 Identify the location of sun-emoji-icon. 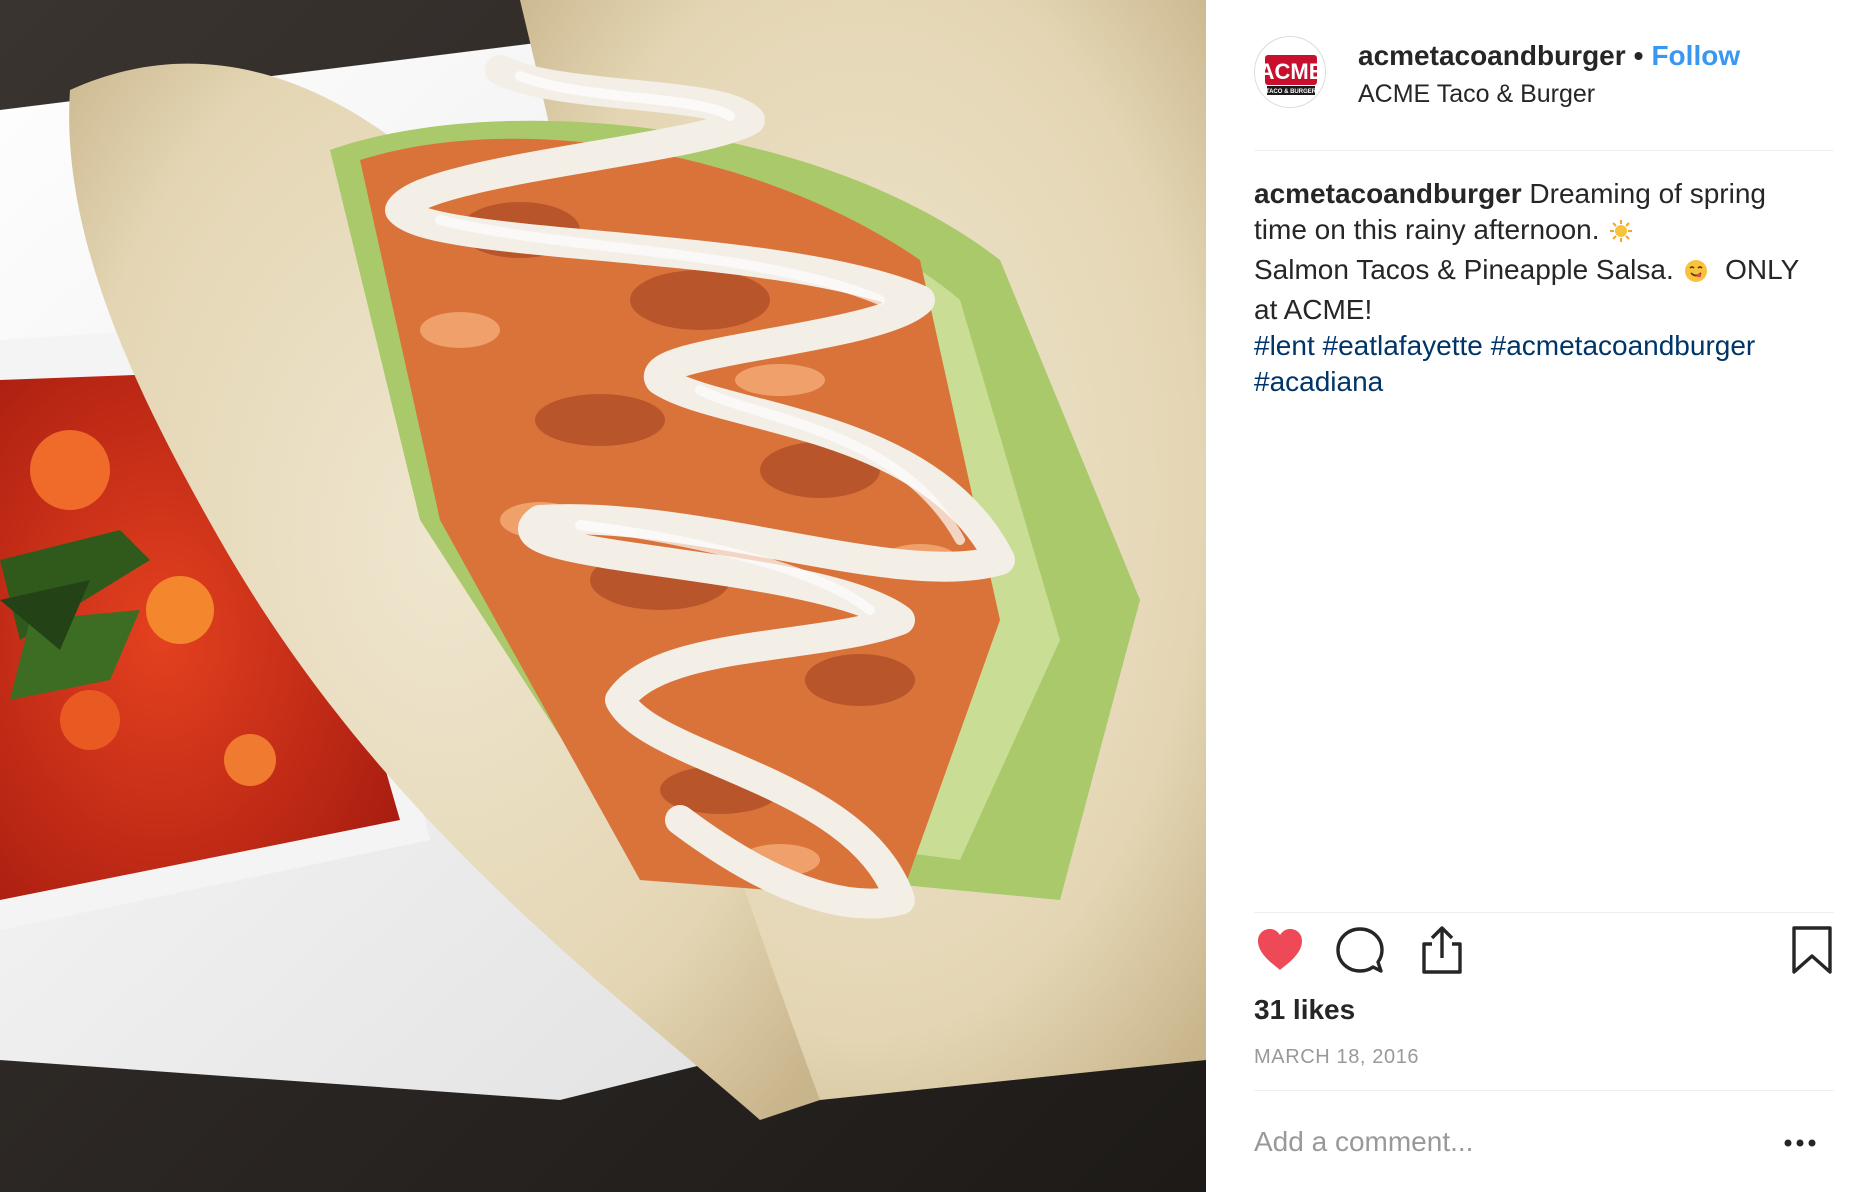
(1621, 234).